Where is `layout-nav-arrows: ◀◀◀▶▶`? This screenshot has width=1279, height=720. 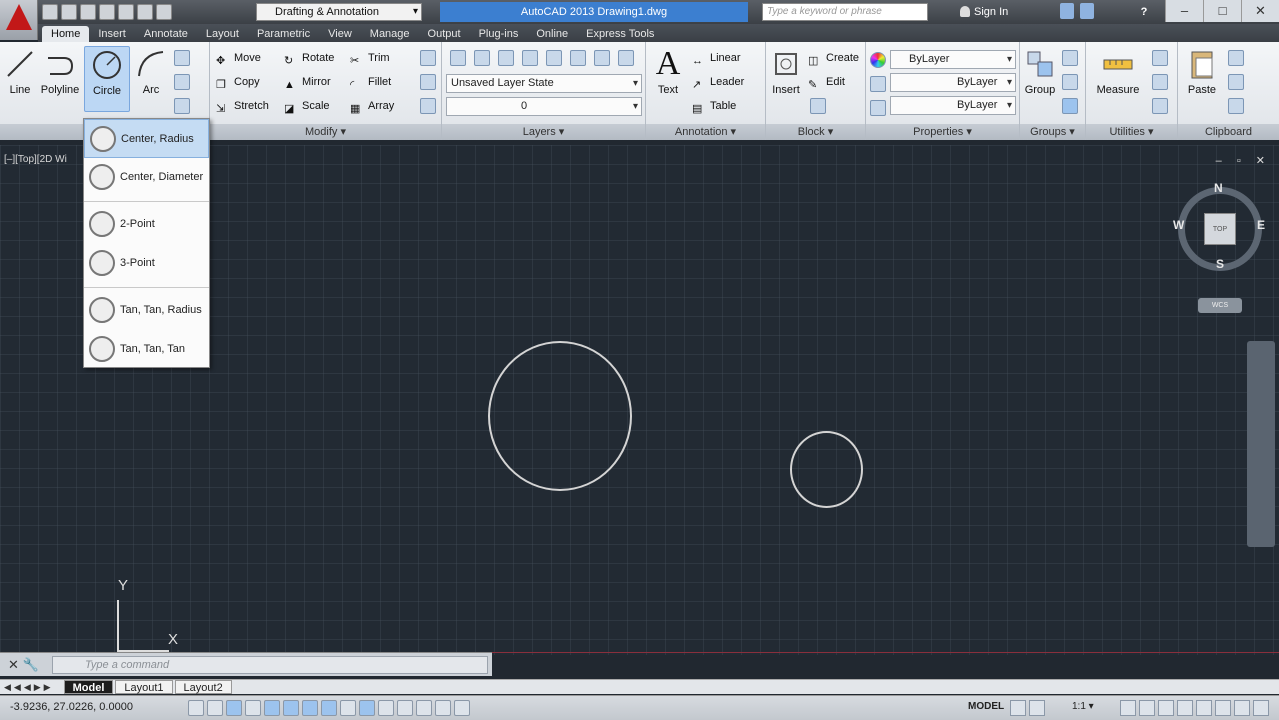
layout-nav-arrows: ◀◀◀▶▶ is located at coordinates (29, 687).